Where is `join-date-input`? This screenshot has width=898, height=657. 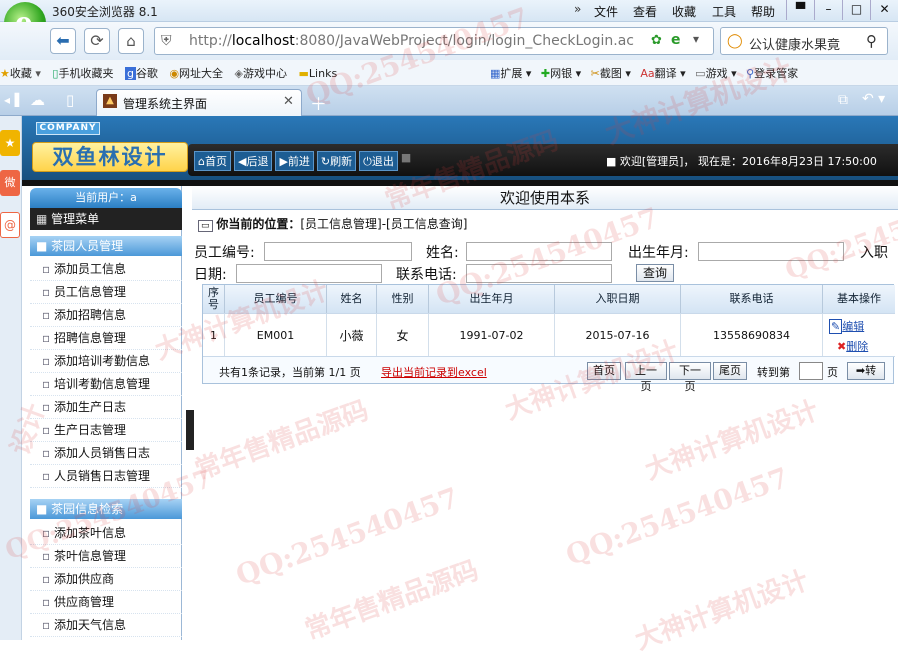 join-date-input is located at coordinates (309, 273).